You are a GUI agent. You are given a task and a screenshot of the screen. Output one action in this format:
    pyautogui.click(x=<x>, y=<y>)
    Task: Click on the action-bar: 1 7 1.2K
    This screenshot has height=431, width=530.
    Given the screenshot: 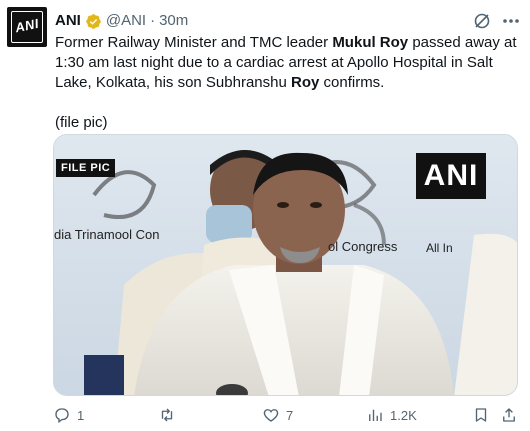 What is the action you would take?
    pyautogui.click(x=265, y=415)
    